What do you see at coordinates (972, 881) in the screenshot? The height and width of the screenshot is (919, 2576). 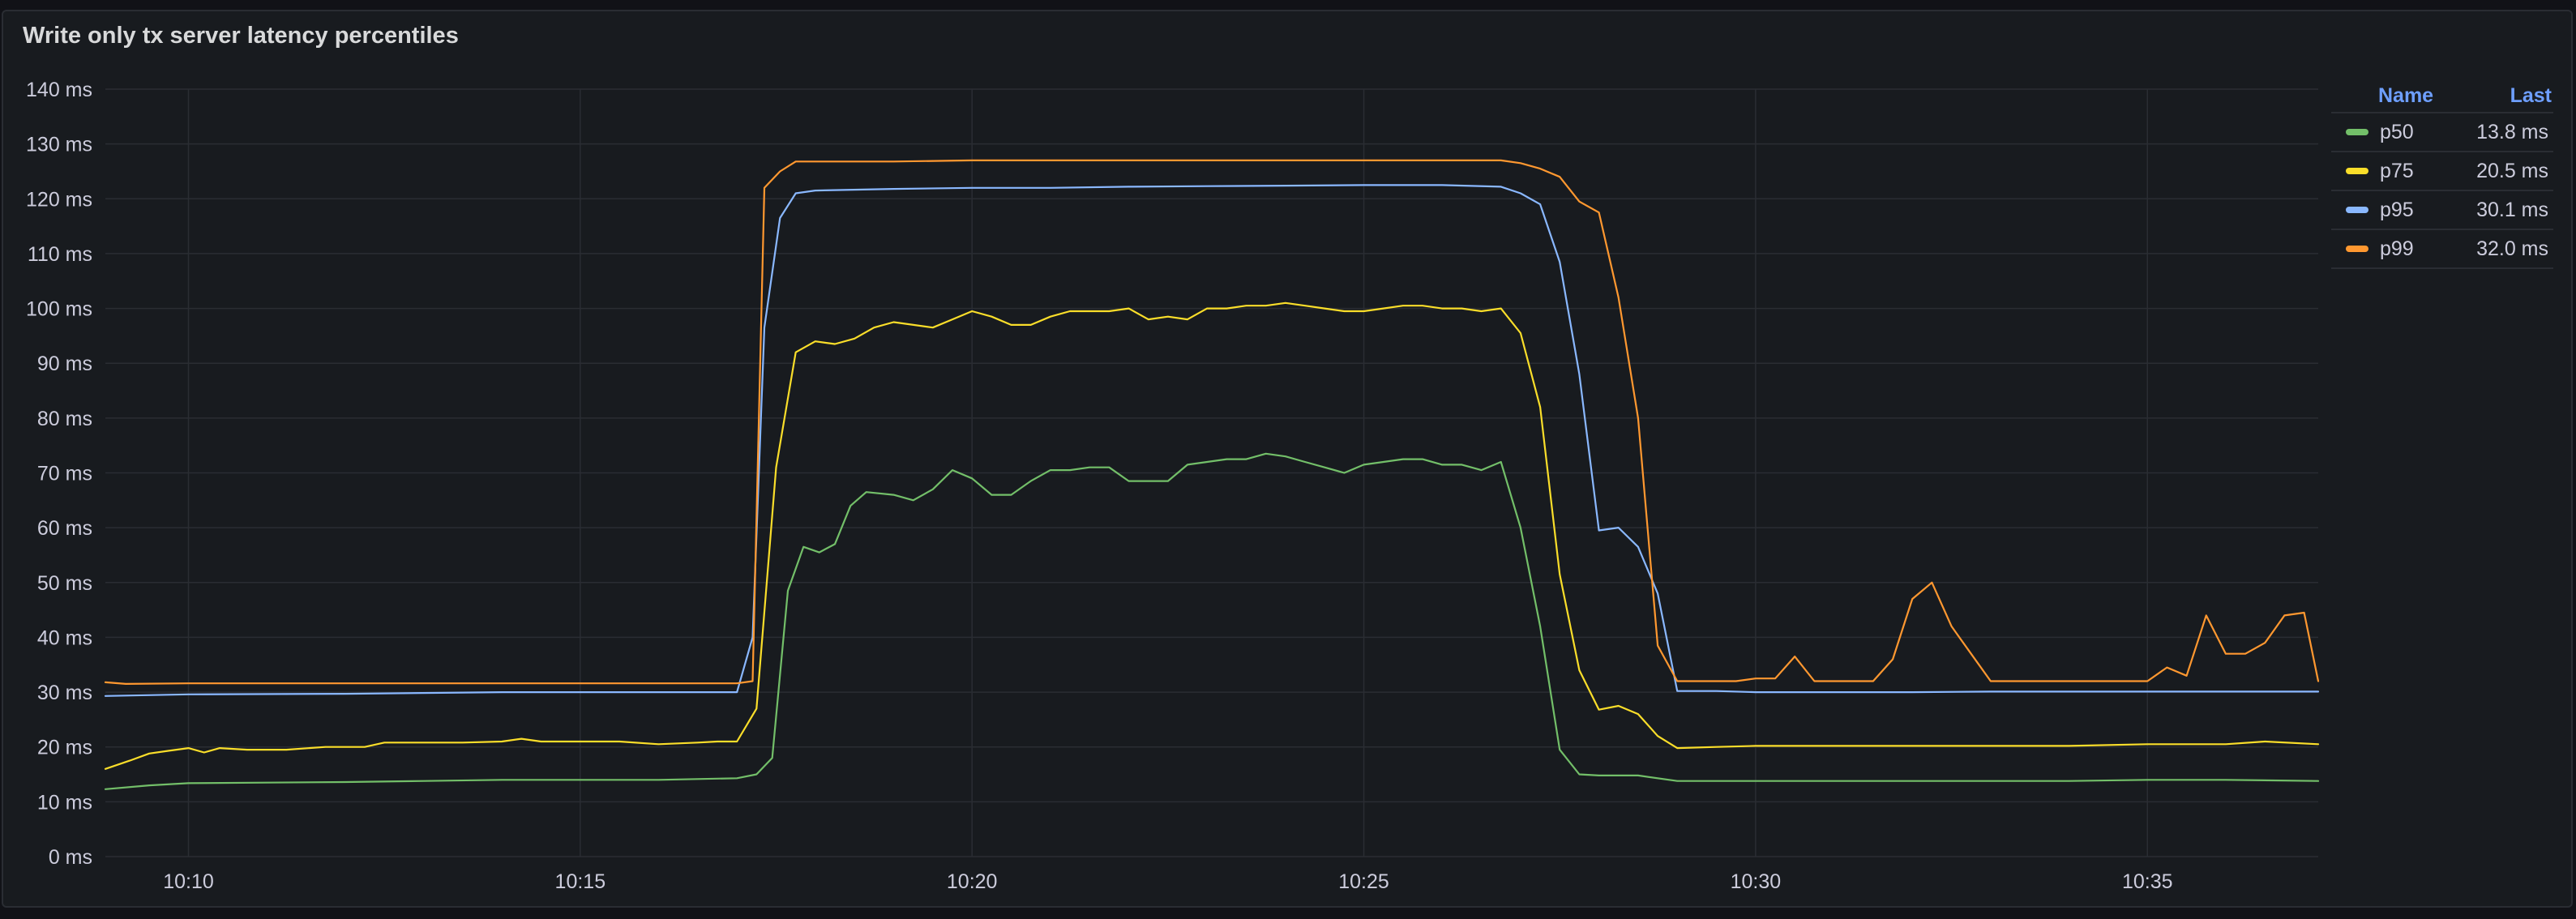 I see `x-tick-label: 10:20` at bounding box center [972, 881].